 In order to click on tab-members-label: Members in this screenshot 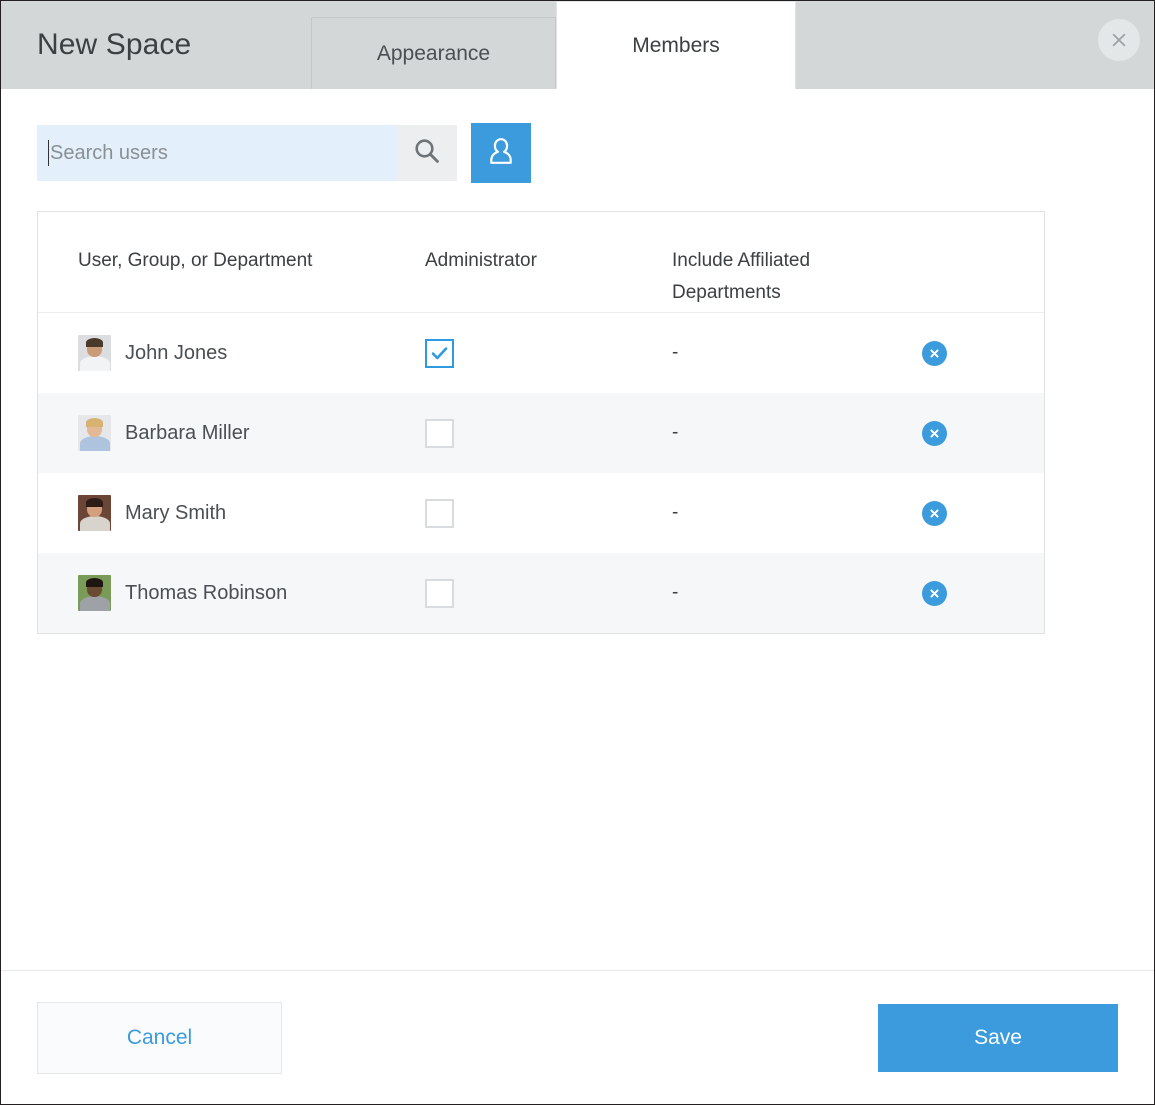, I will do `click(676, 45)`.